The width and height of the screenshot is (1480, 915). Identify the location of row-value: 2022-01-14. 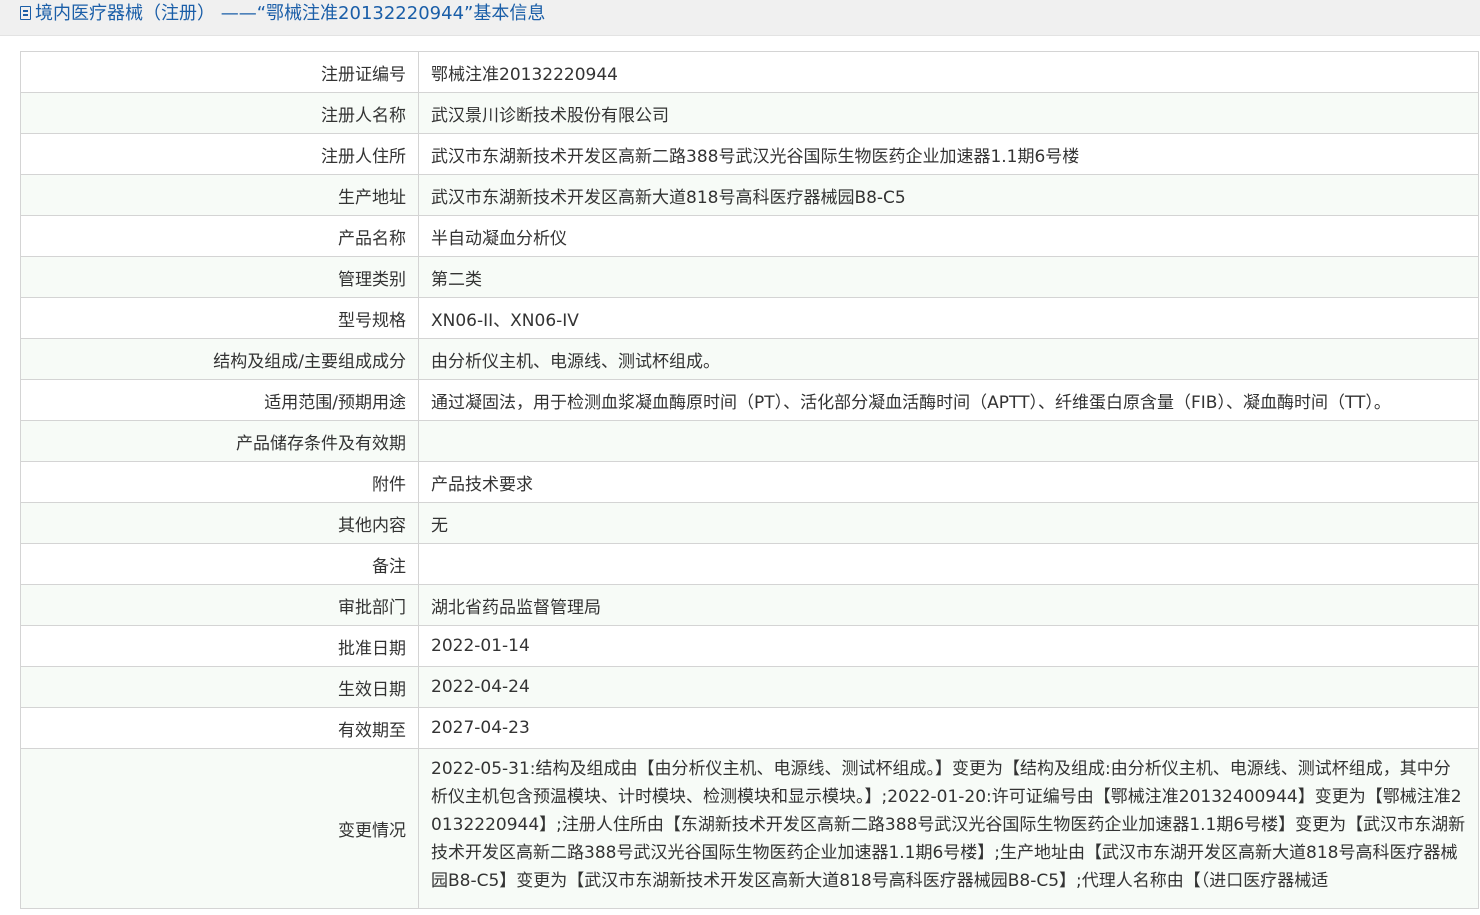
(948, 646).